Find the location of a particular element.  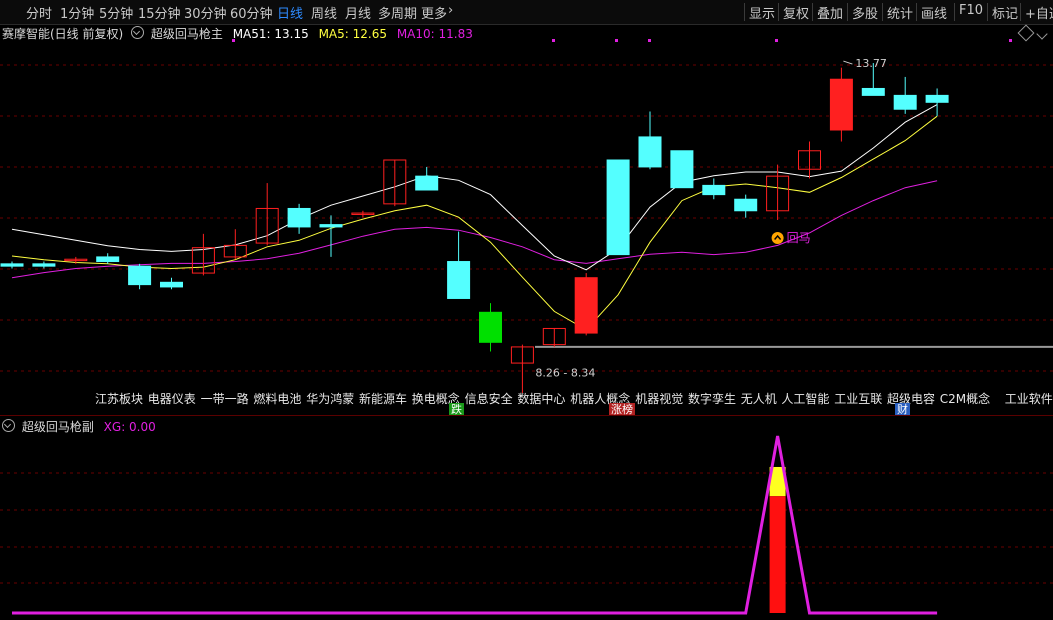

concept-tag: 人工智能 is located at coordinates (805, 398).